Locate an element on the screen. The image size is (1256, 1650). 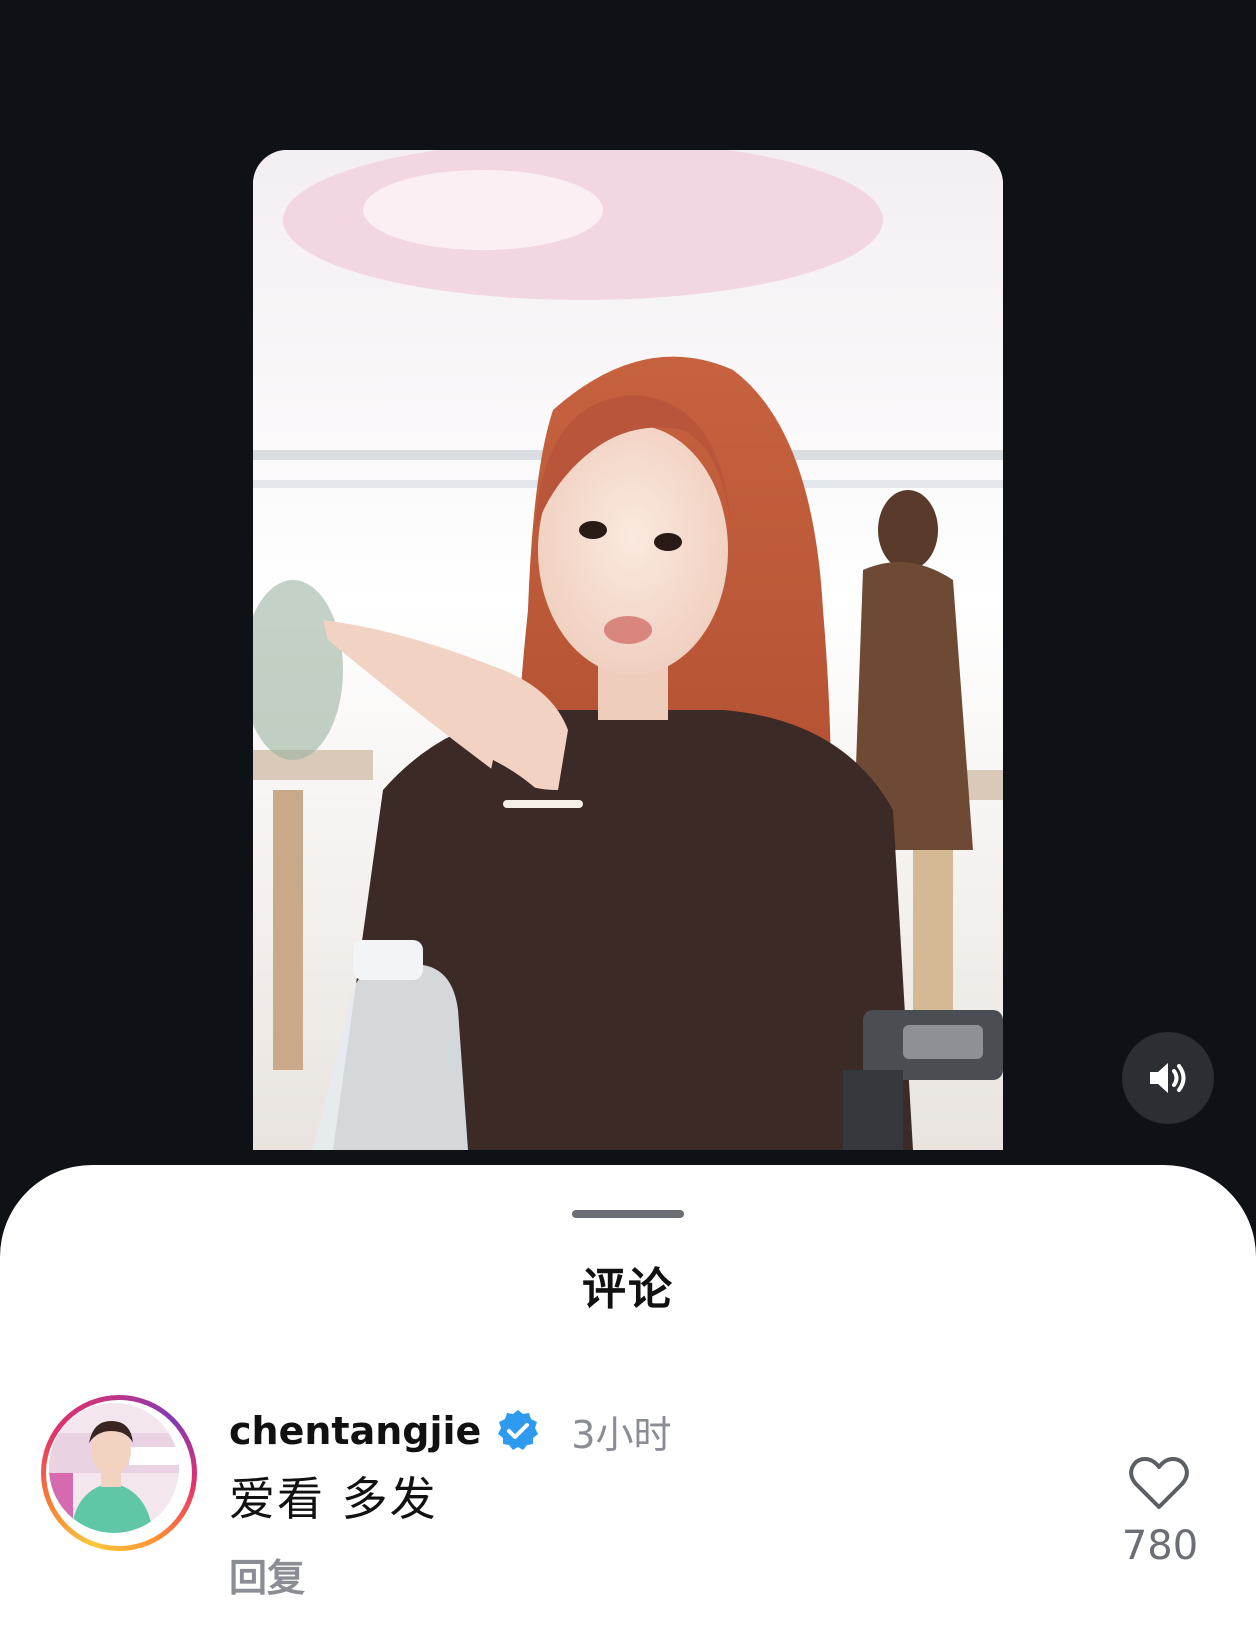
drag-handle is located at coordinates (628, 1214).